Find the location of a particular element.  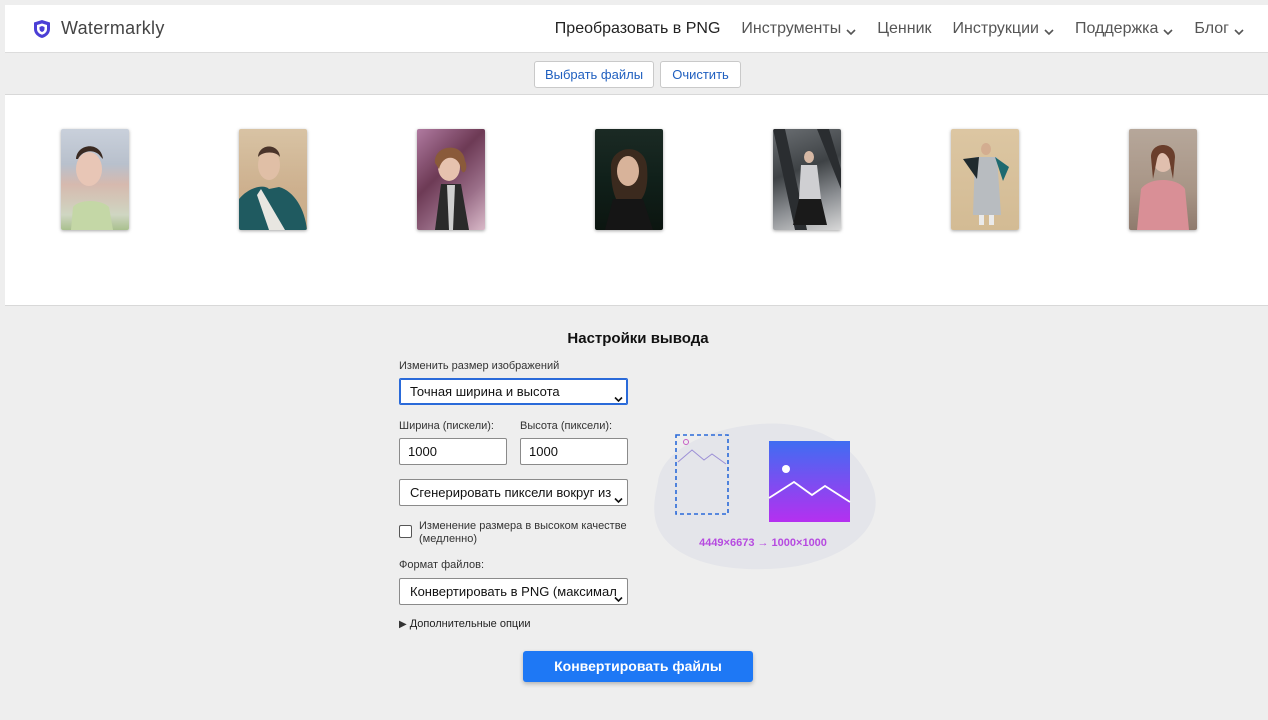

nav-label: Блог is located at coordinates (1211, 28).